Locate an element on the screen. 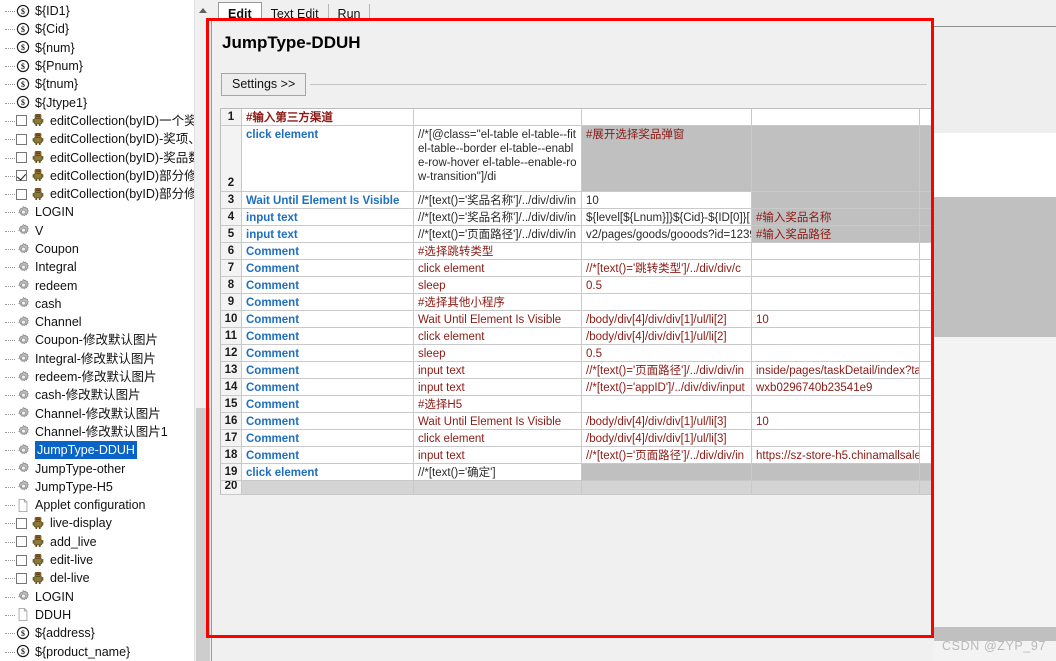 The image size is (1056, 661). table-row: 1 #输入第三方渠道 is located at coordinates (576, 117).